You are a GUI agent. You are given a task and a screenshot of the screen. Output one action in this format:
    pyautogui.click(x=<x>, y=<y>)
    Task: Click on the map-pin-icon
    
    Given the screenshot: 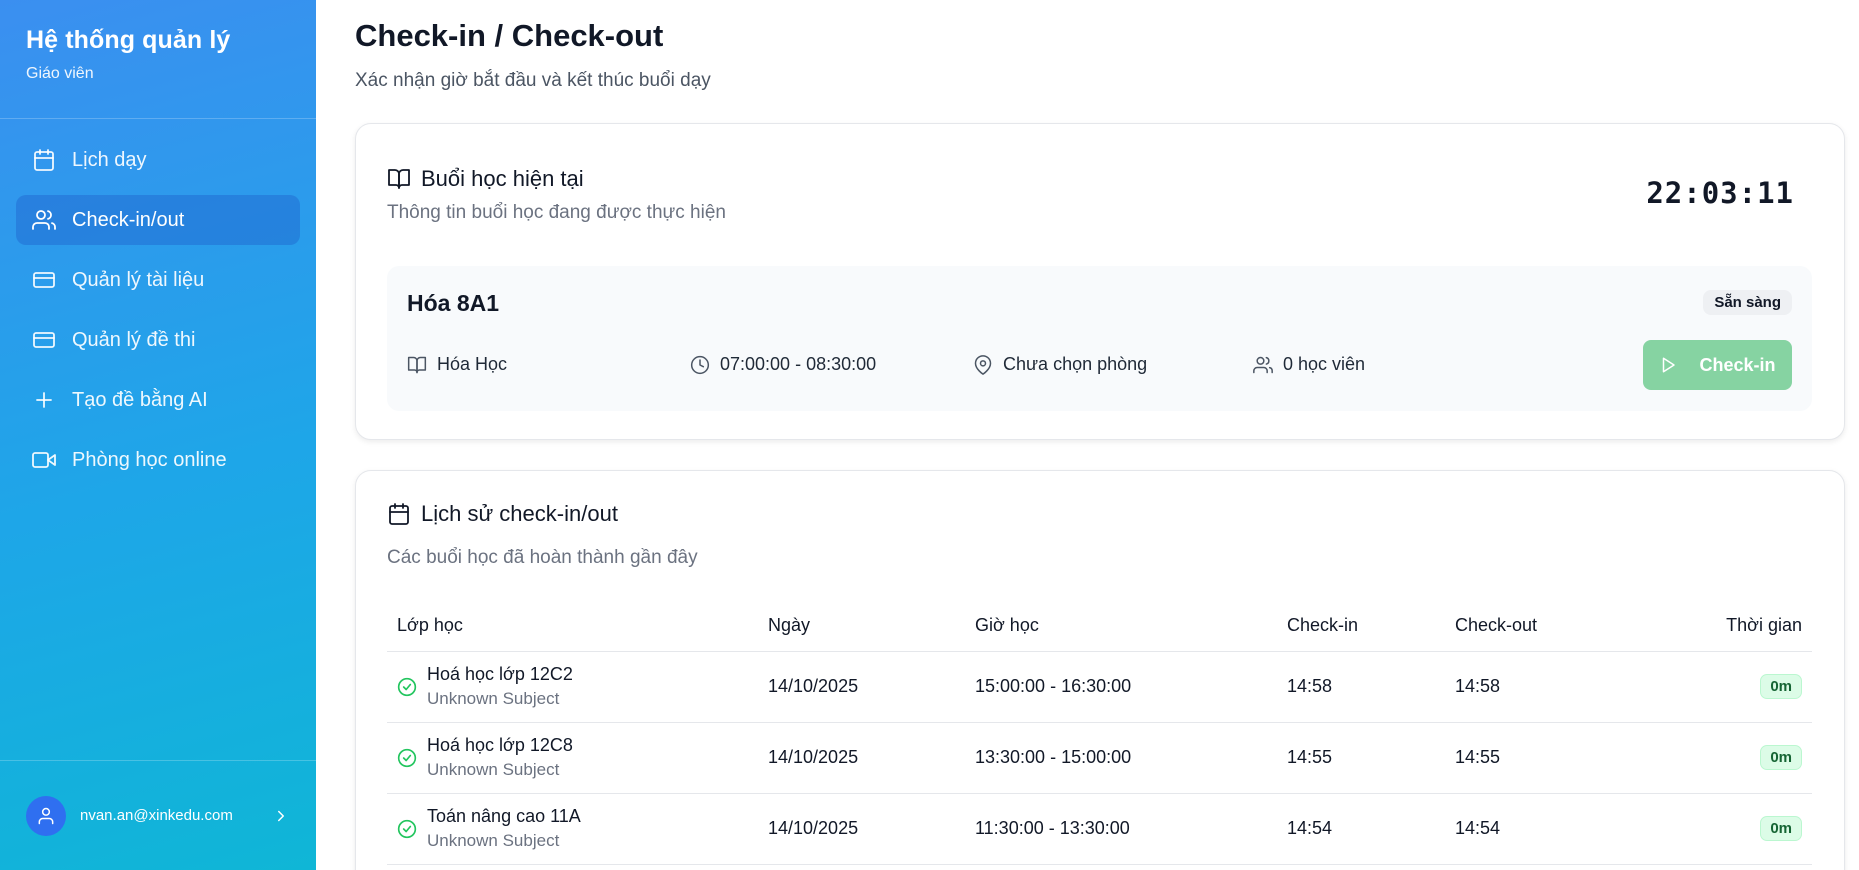 What is the action you would take?
    pyautogui.click(x=983, y=364)
    